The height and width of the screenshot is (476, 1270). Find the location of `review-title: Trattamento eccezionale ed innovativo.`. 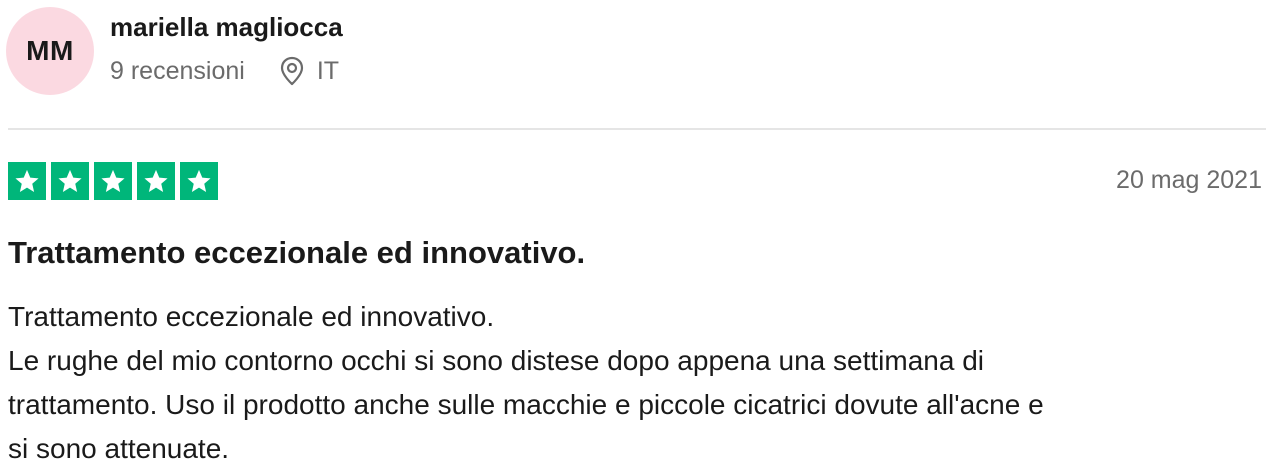

review-title: Trattamento eccezionale ed innovativo. is located at coordinates (296, 253).